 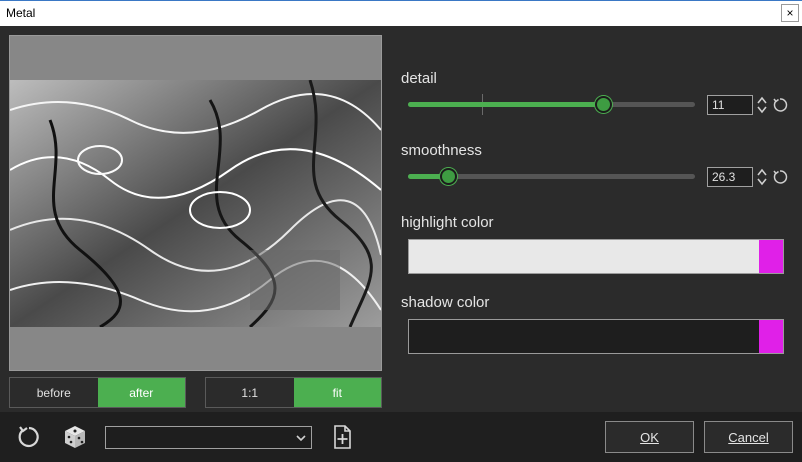 I want to click on detail-slider-handle, so click(x=603, y=104).